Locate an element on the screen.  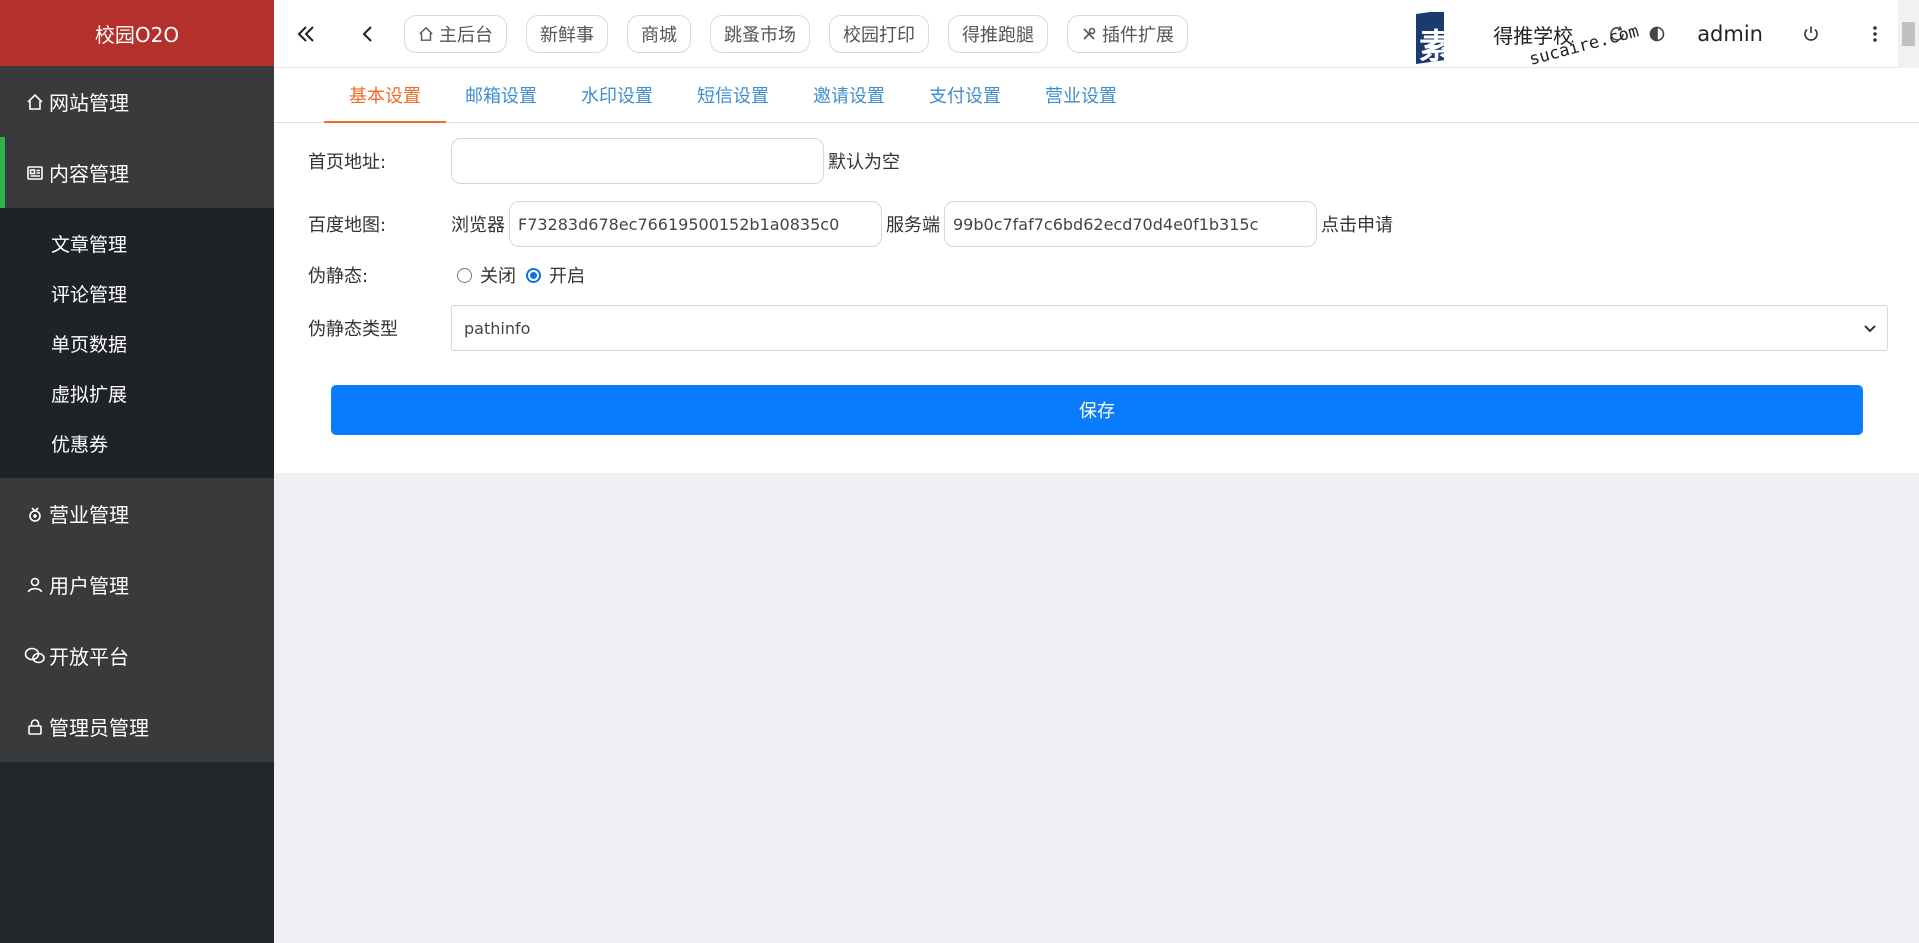
tab-email: 邮箱设置 is located at coordinates (501, 95).